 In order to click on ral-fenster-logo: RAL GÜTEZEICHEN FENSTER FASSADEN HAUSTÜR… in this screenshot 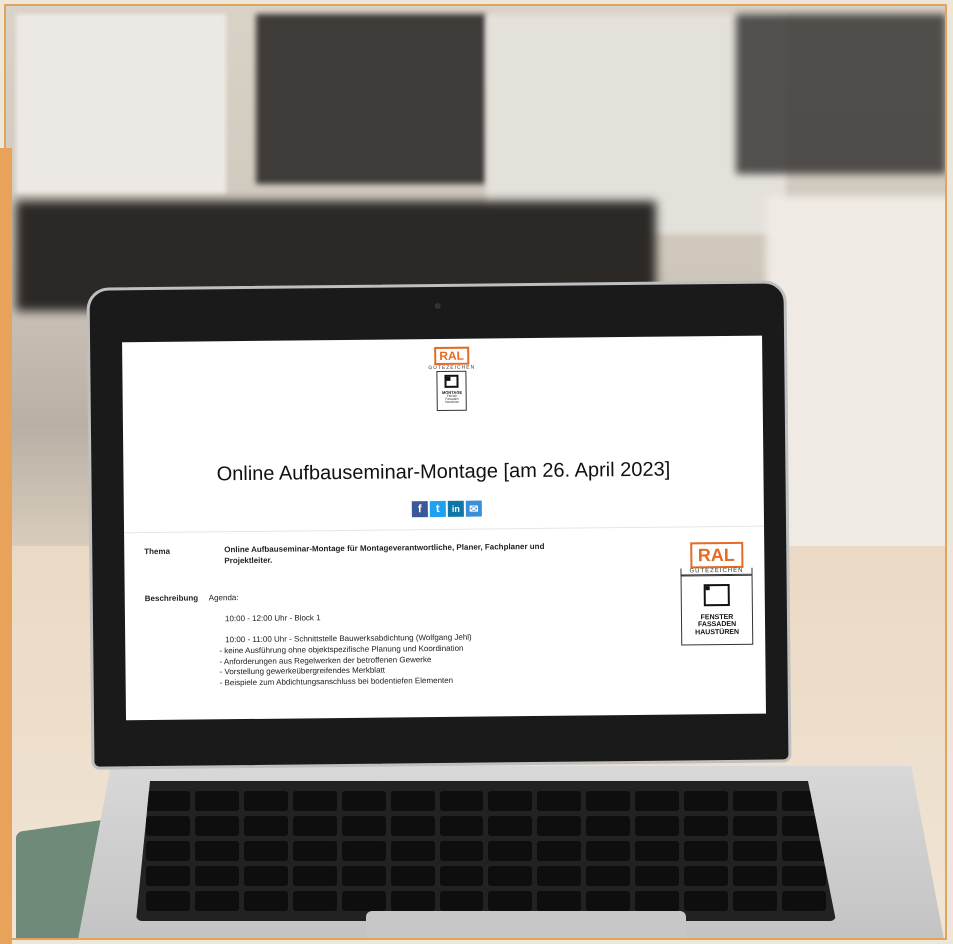, I will do `click(717, 593)`.